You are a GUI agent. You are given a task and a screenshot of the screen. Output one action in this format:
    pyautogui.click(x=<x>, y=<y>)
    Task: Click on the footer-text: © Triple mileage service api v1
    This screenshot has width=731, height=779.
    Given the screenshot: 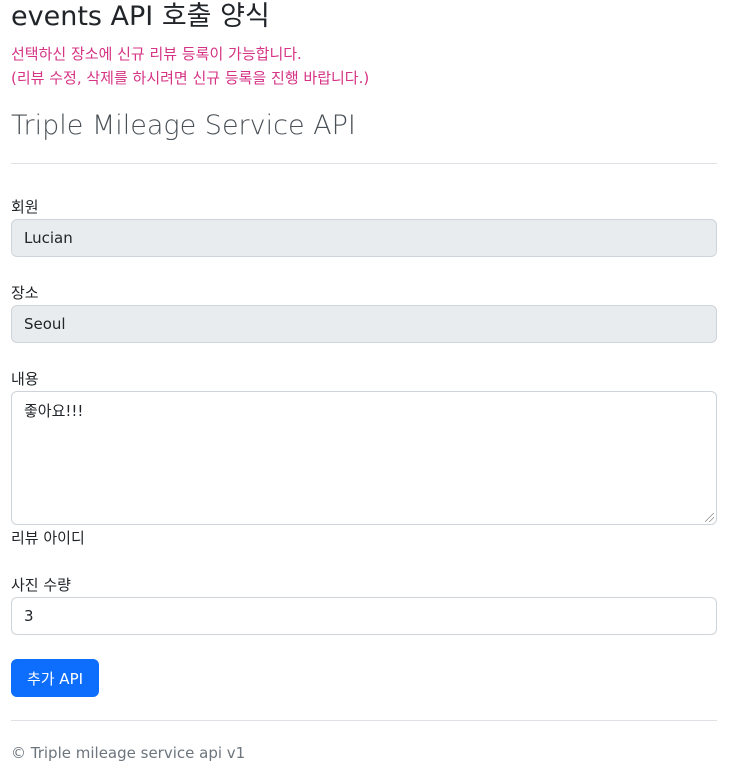 What is the action you would take?
    pyautogui.click(x=128, y=753)
    